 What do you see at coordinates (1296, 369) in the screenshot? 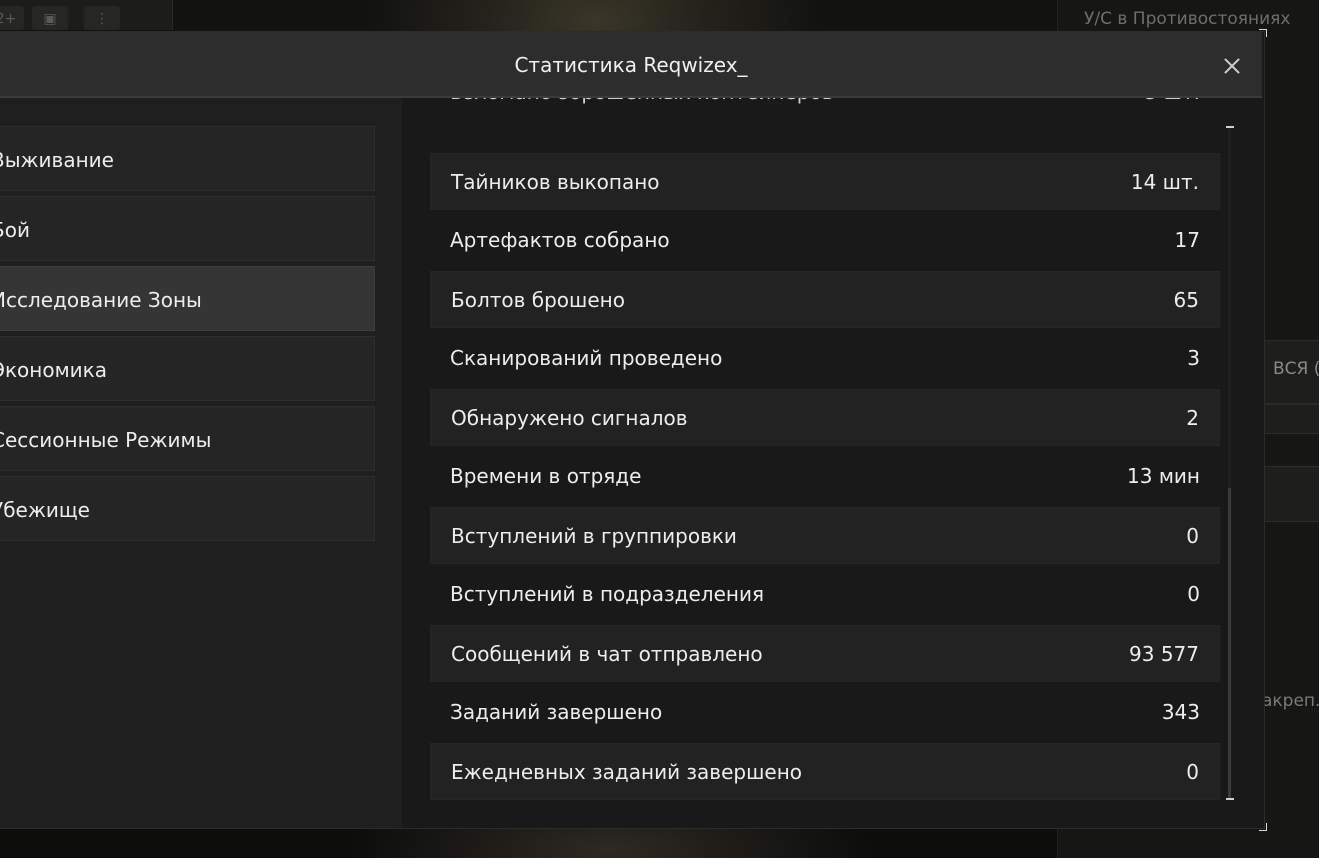
I see `background-right-all-label: ВСЯ (` at bounding box center [1296, 369].